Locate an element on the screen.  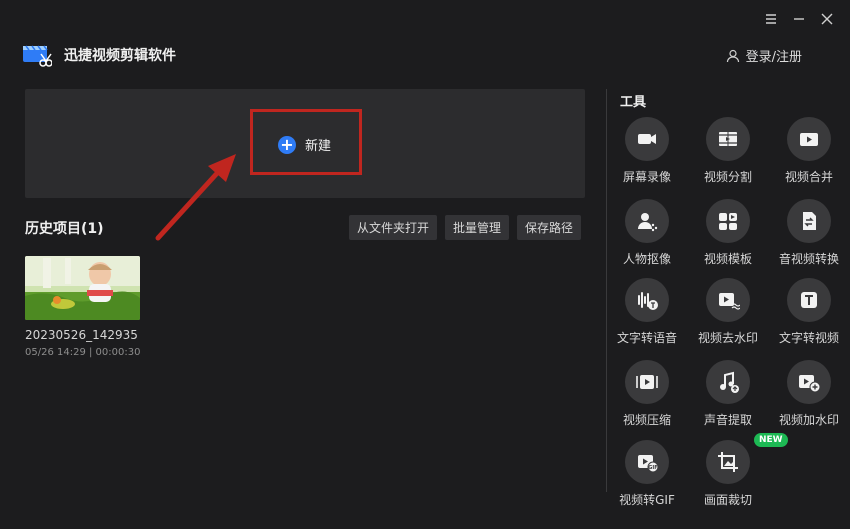
tool-person-cutout: 人物抠像 is located at coordinates (647, 233).